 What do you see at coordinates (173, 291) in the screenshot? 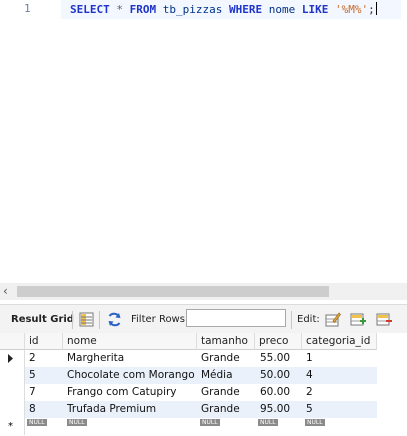
I see `scrollbar-thumb` at bounding box center [173, 291].